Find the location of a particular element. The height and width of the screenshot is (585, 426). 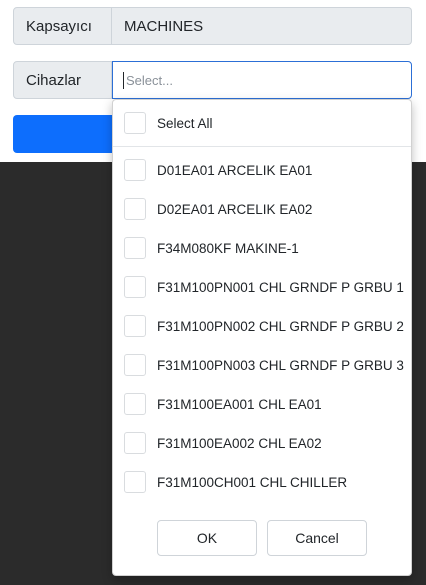

dropdown-option: F31M100PN002 CHL GRNDF P GRBU 2 is located at coordinates (262, 326).